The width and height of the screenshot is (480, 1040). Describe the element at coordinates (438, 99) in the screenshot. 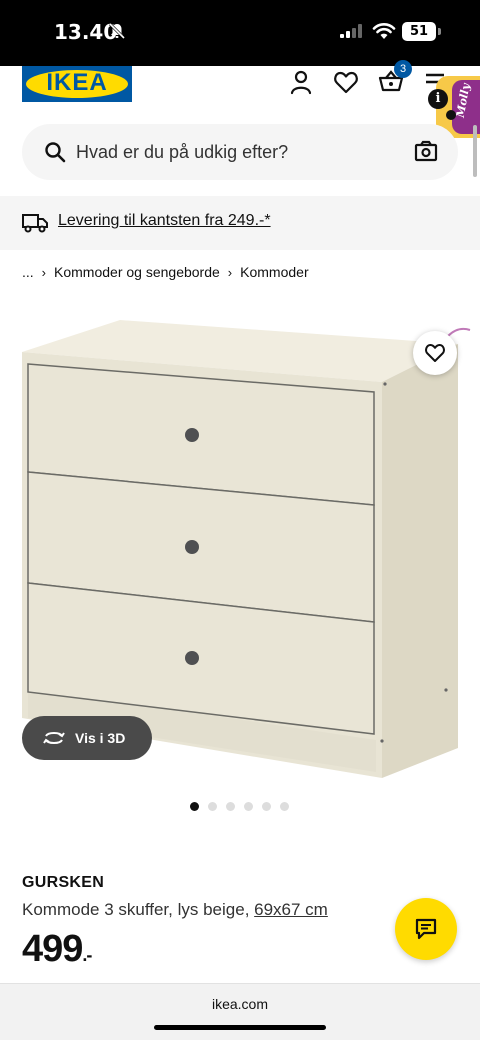

I see `info-icon: i` at that location.